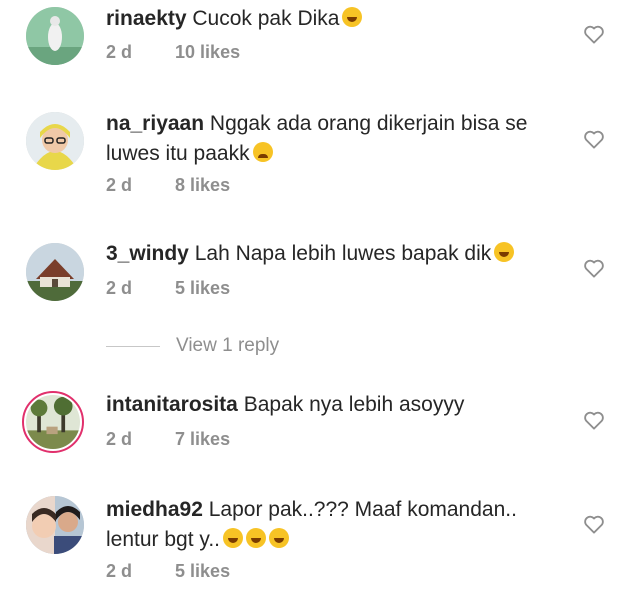 This screenshot has height=604, width=640. Describe the element at coordinates (168, 439) in the screenshot. I see `comment-meta: 2 d 7 likes` at that location.